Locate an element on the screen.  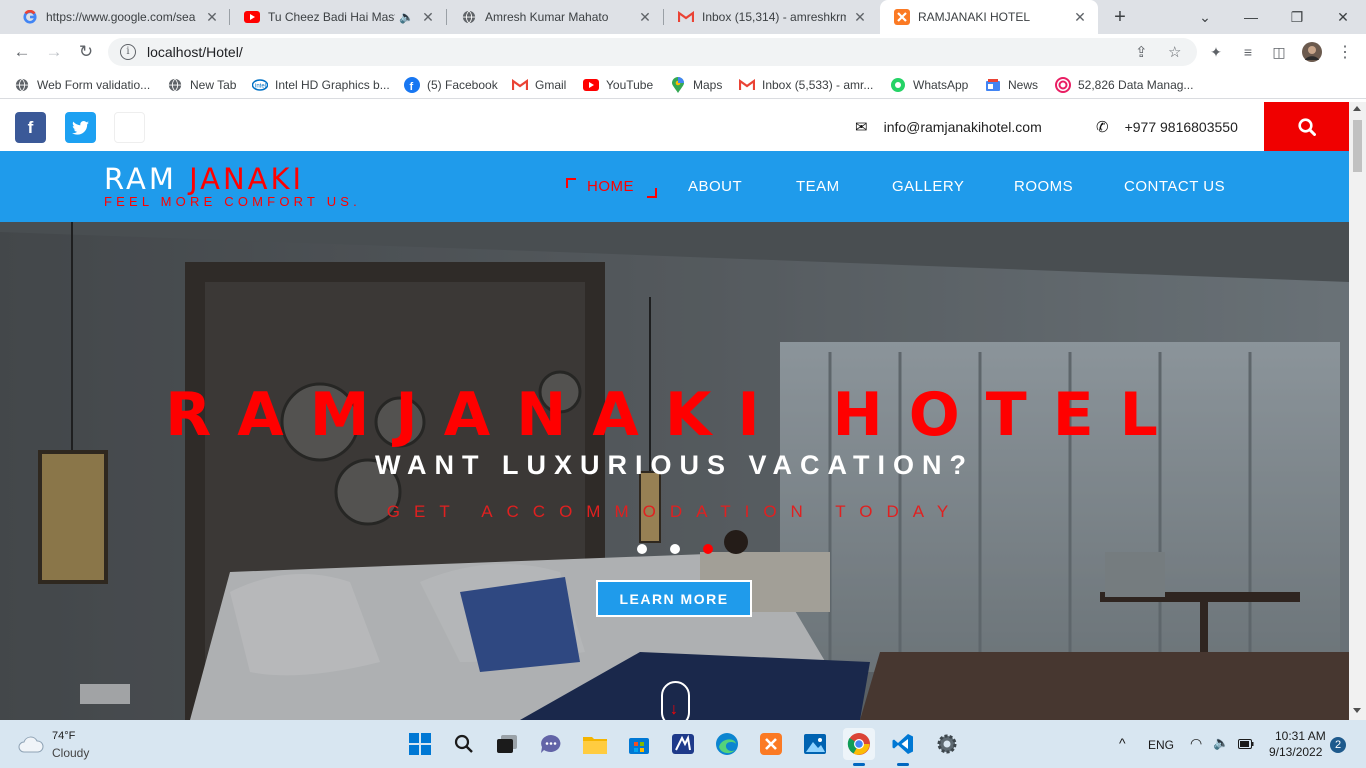
maps-icon is located at coordinates (678, 85).